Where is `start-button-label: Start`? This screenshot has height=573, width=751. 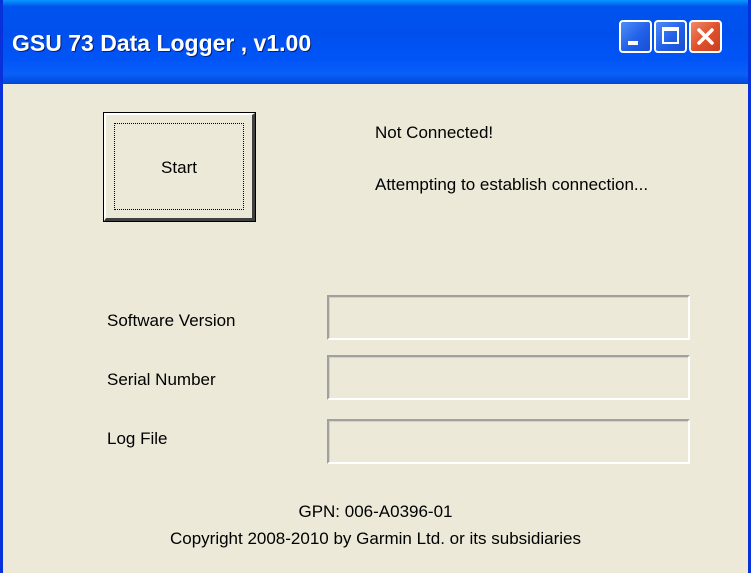
start-button-label: Start is located at coordinates (179, 167).